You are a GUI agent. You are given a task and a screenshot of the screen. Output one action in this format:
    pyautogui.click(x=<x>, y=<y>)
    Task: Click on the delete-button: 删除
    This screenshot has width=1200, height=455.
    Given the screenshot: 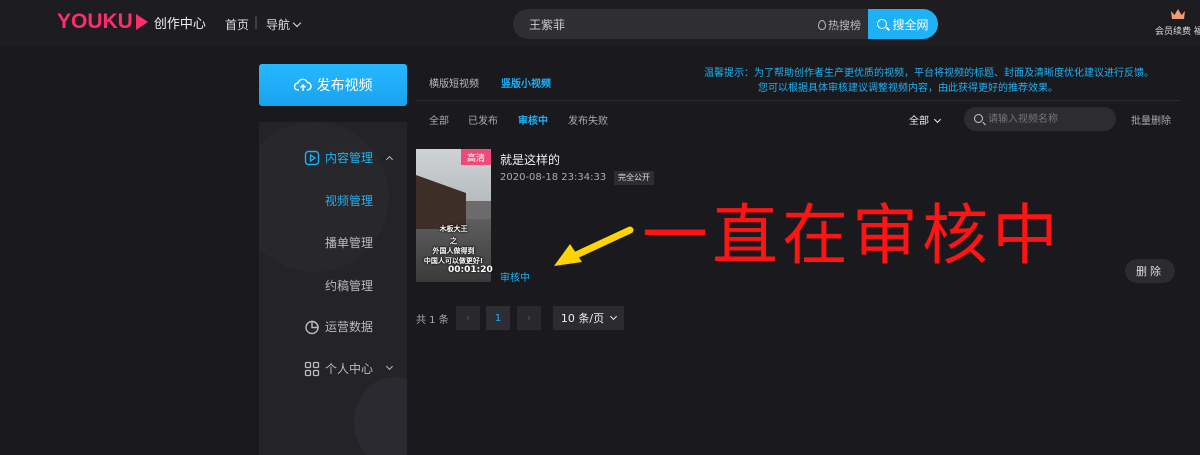 What is the action you would take?
    pyautogui.click(x=1150, y=271)
    